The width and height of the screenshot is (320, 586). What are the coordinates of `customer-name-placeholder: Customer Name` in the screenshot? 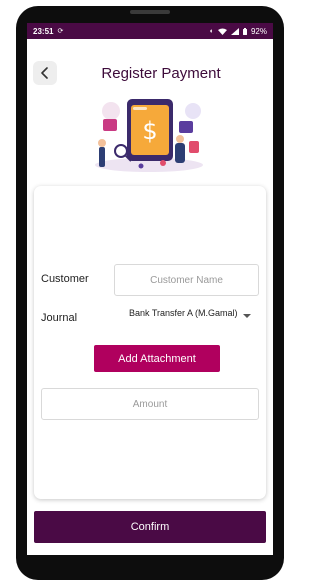 It's located at (186, 280).